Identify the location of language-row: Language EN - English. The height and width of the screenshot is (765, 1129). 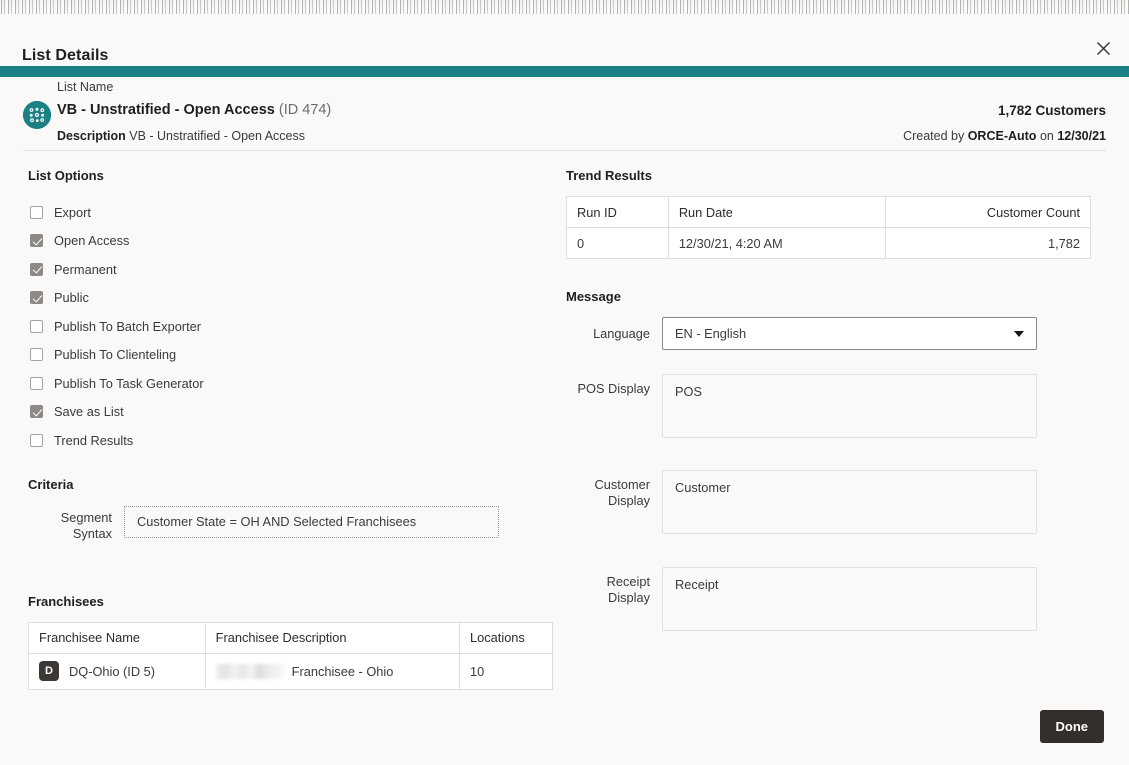
(831, 333).